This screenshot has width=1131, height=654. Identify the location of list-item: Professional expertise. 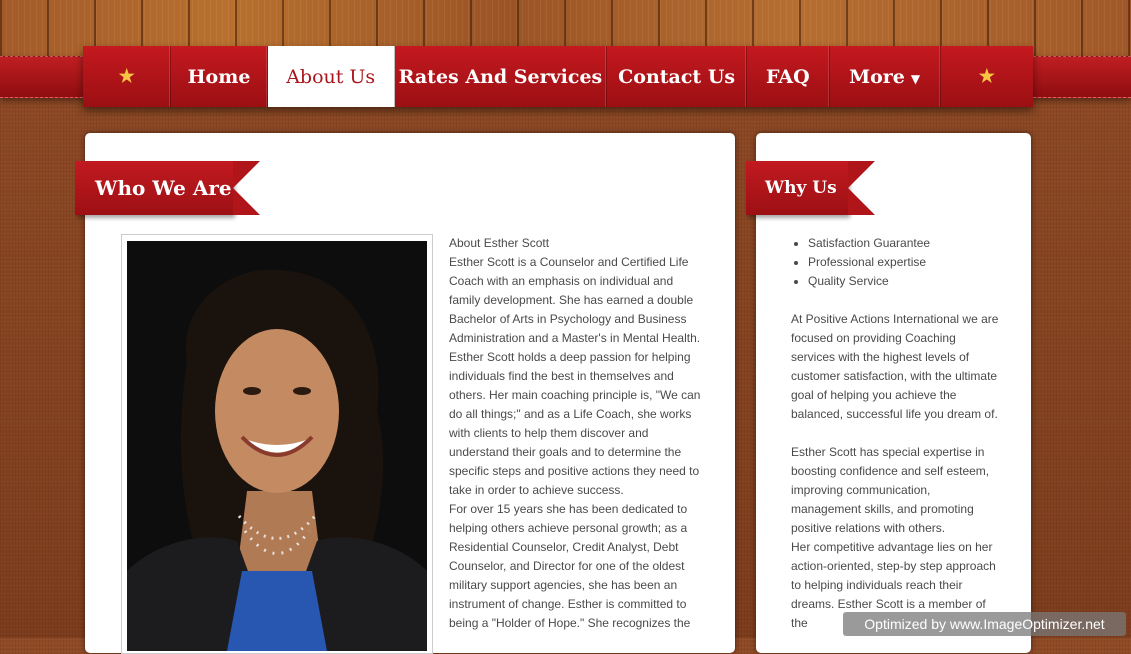
(869, 262).